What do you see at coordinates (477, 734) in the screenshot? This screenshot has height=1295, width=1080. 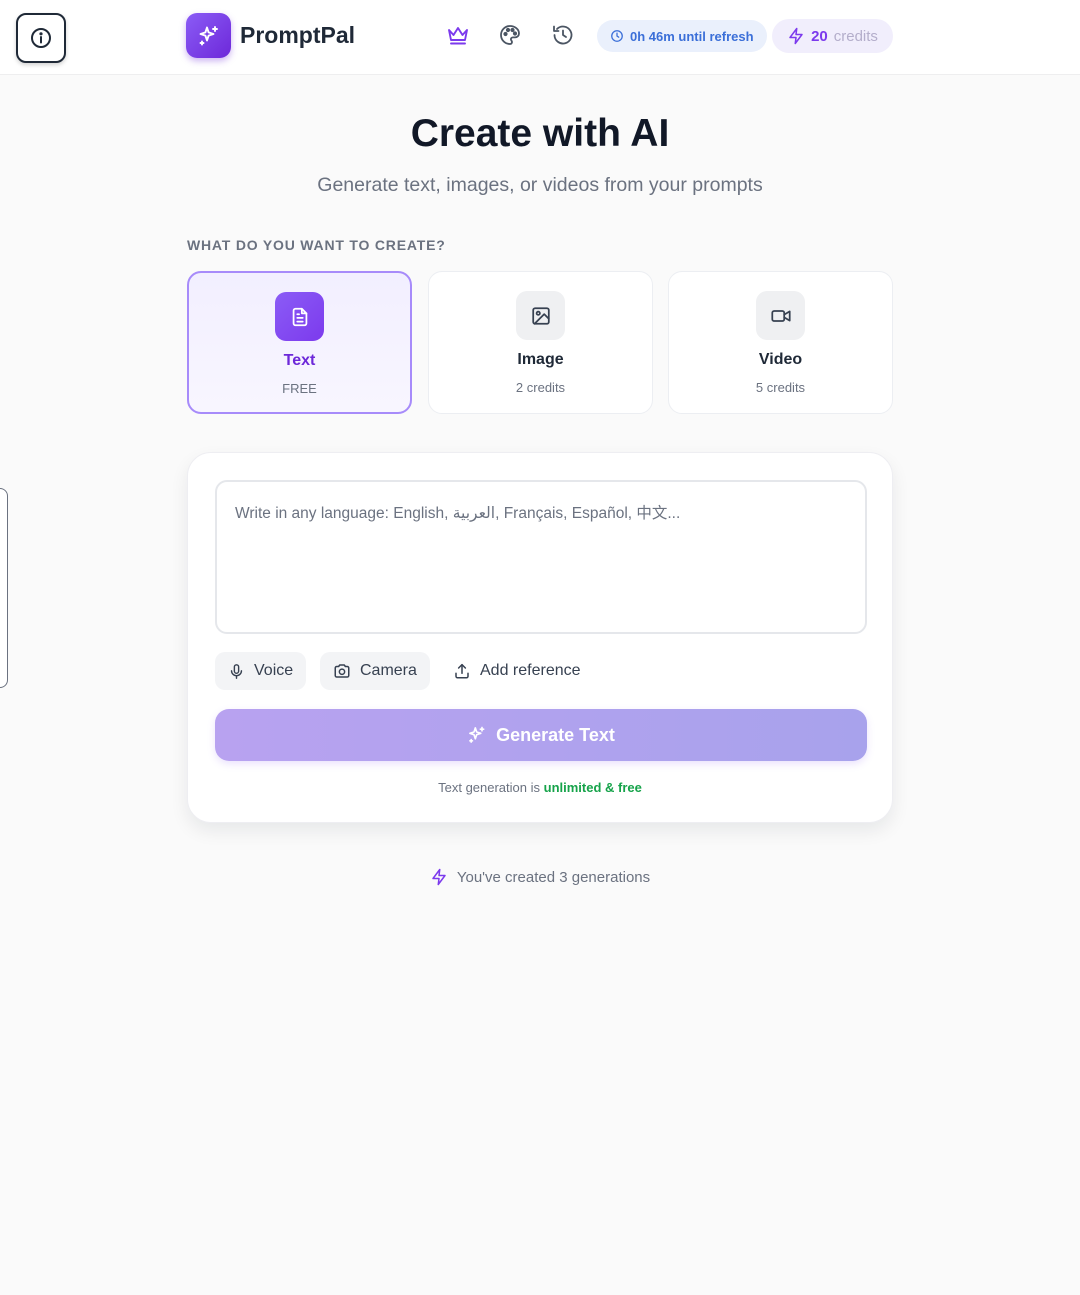 I see `sparkle-icon` at bounding box center [477, 734].